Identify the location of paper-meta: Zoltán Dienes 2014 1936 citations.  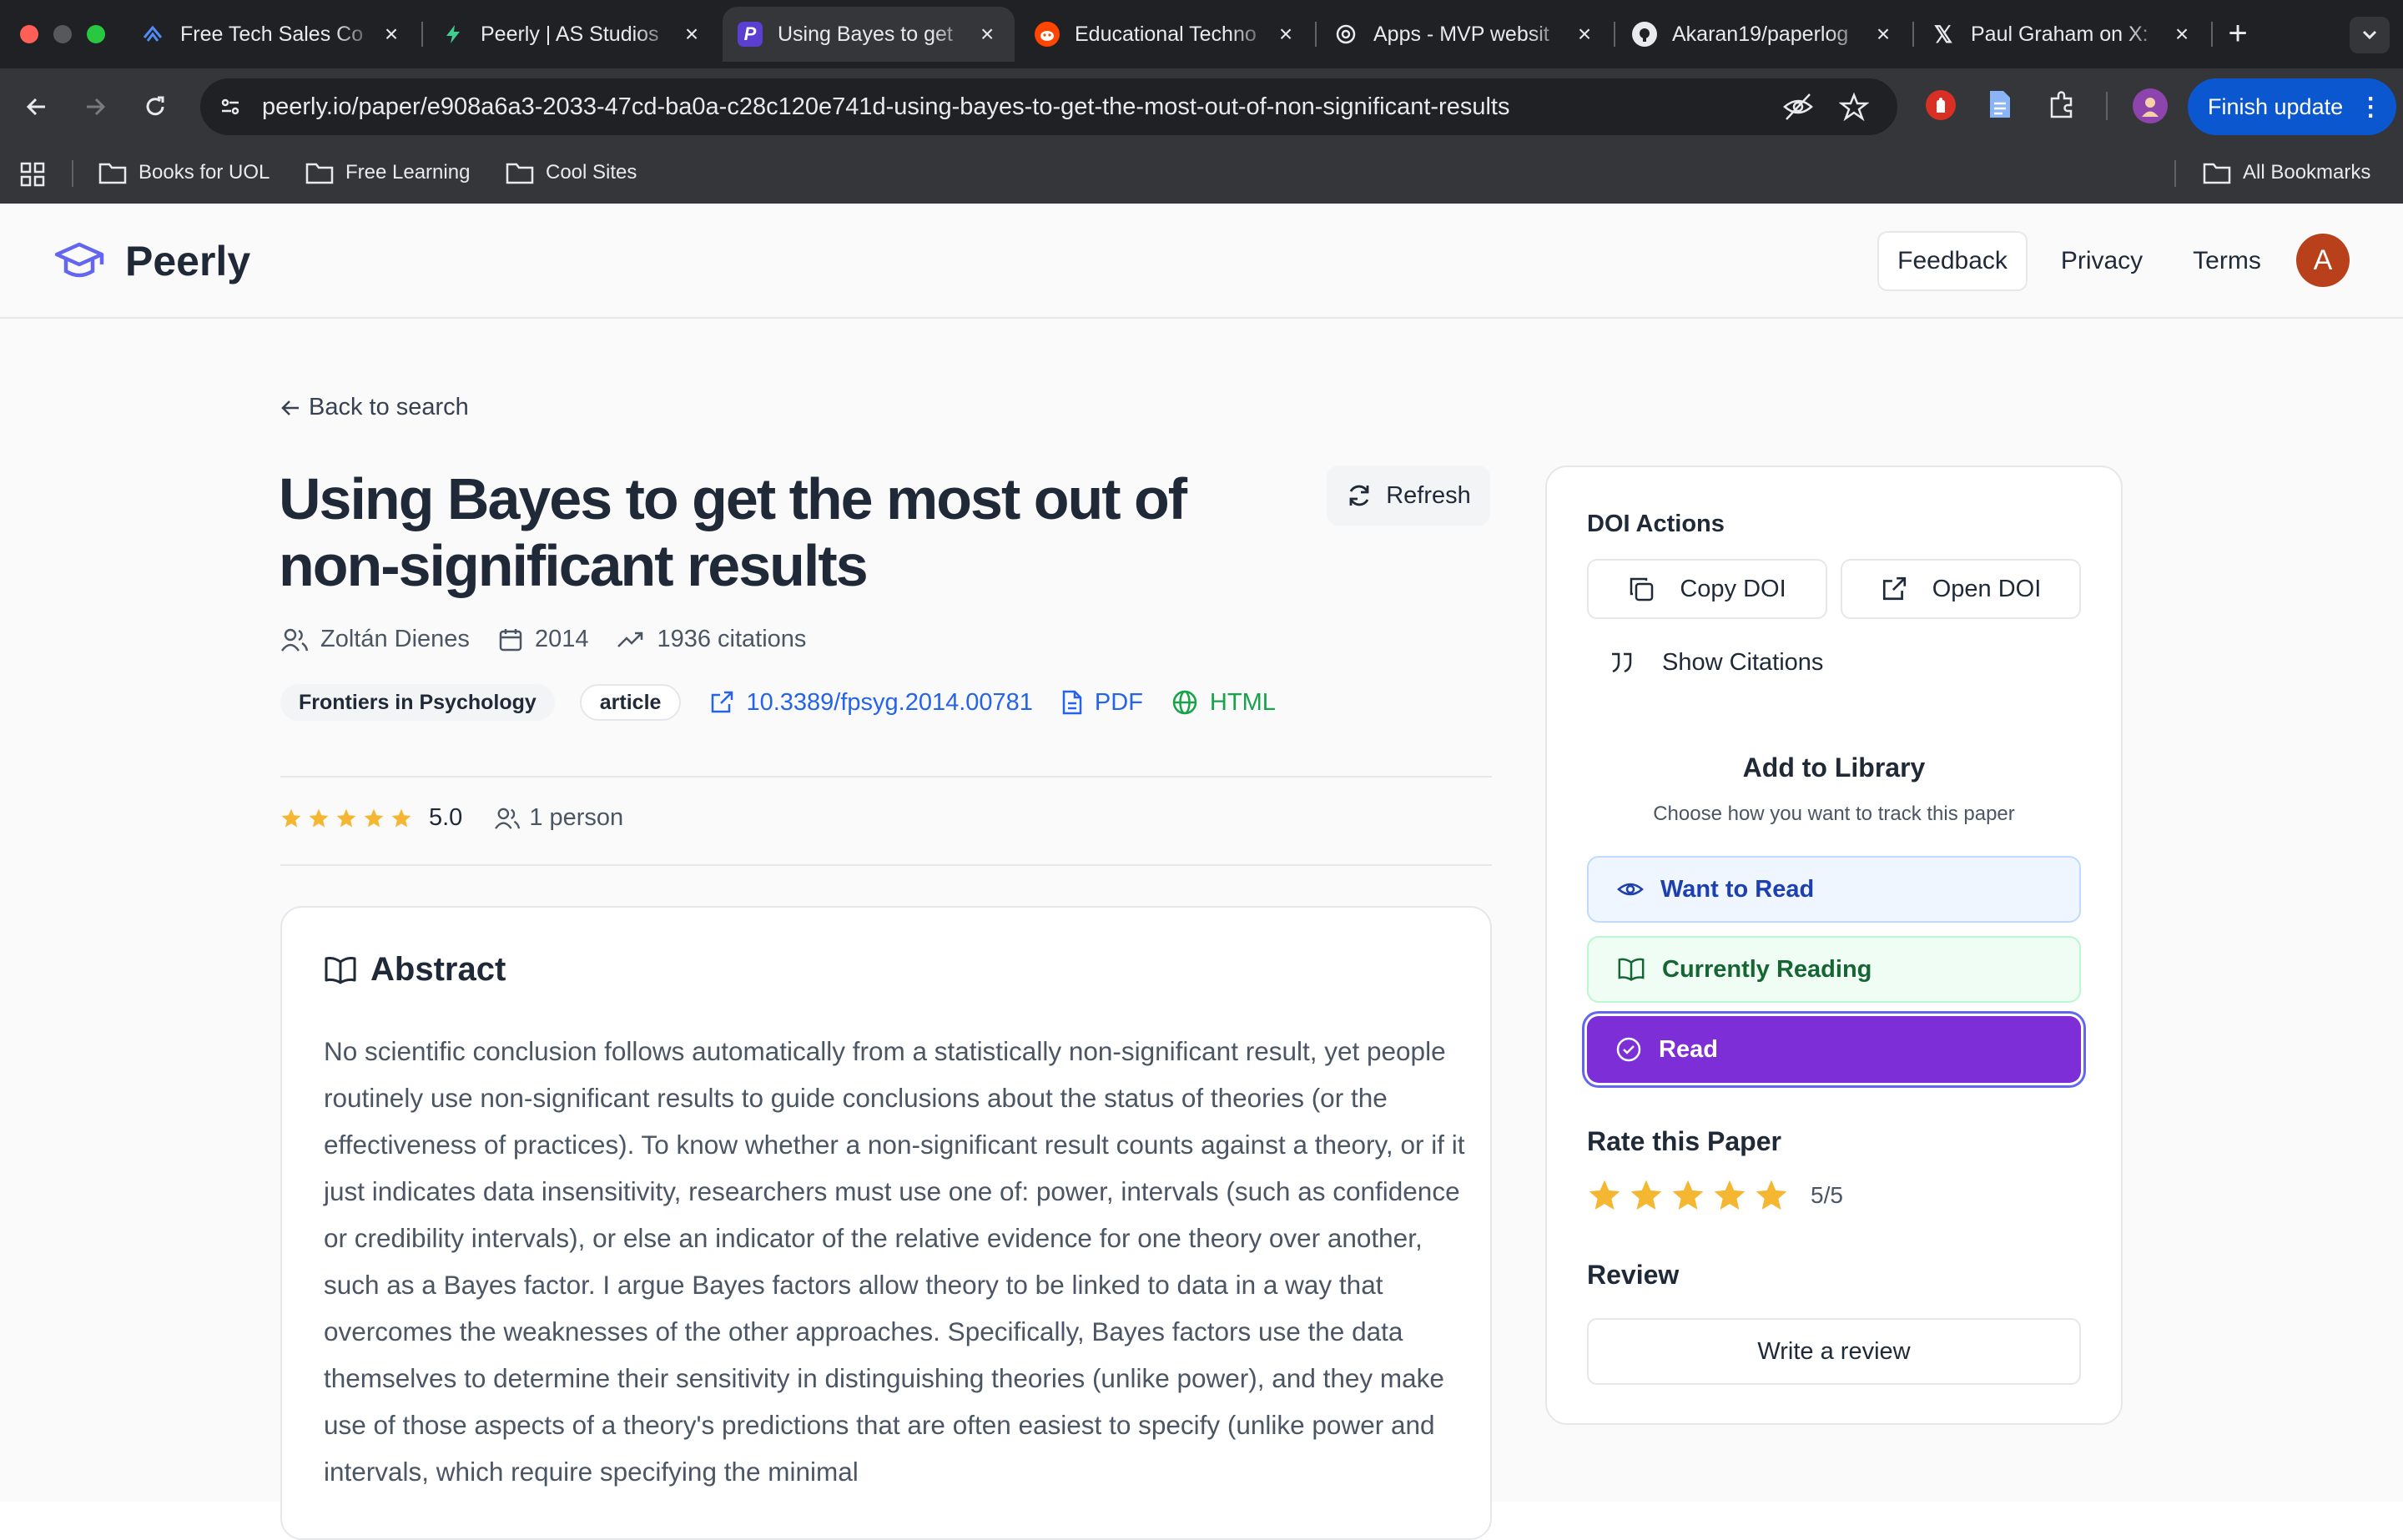
(557, 639).